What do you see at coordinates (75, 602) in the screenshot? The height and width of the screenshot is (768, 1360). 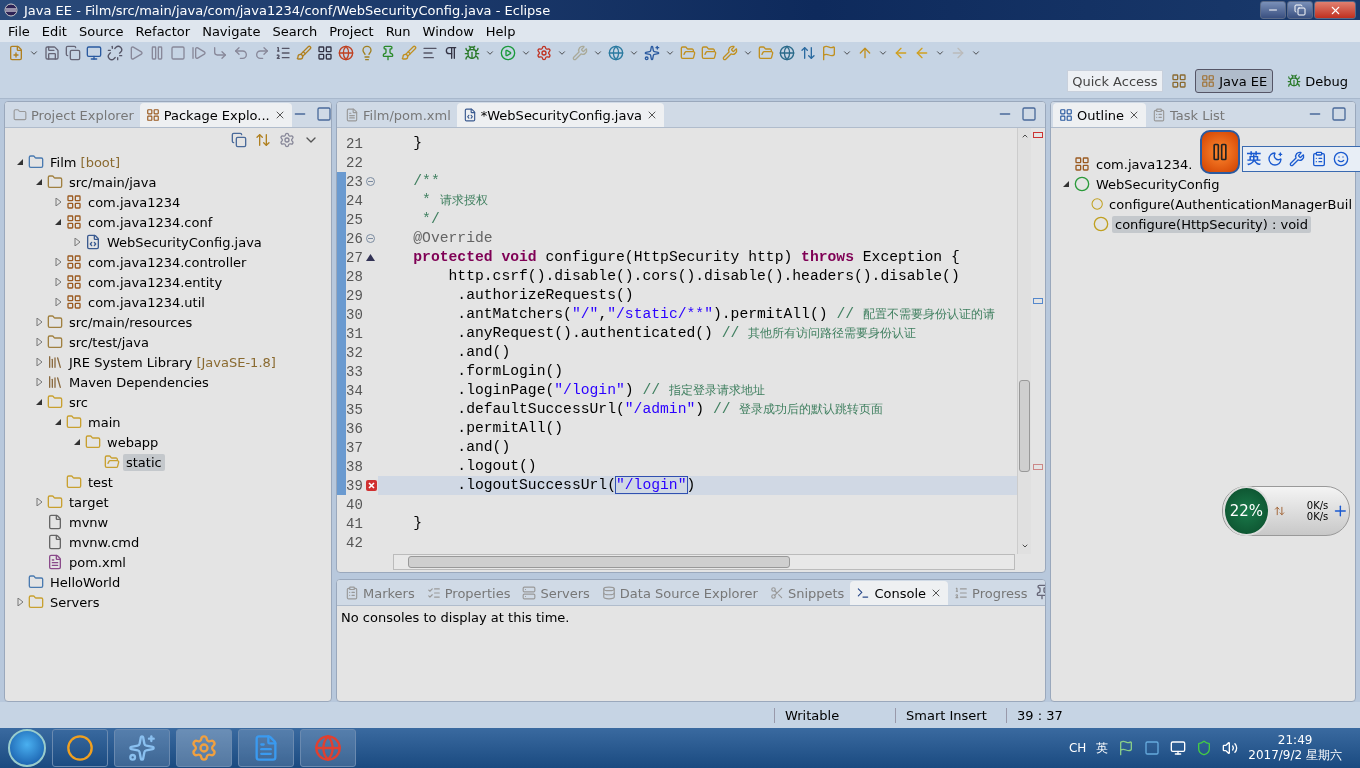 I see `tree-item: Servers` at bounding box center [75, 602].